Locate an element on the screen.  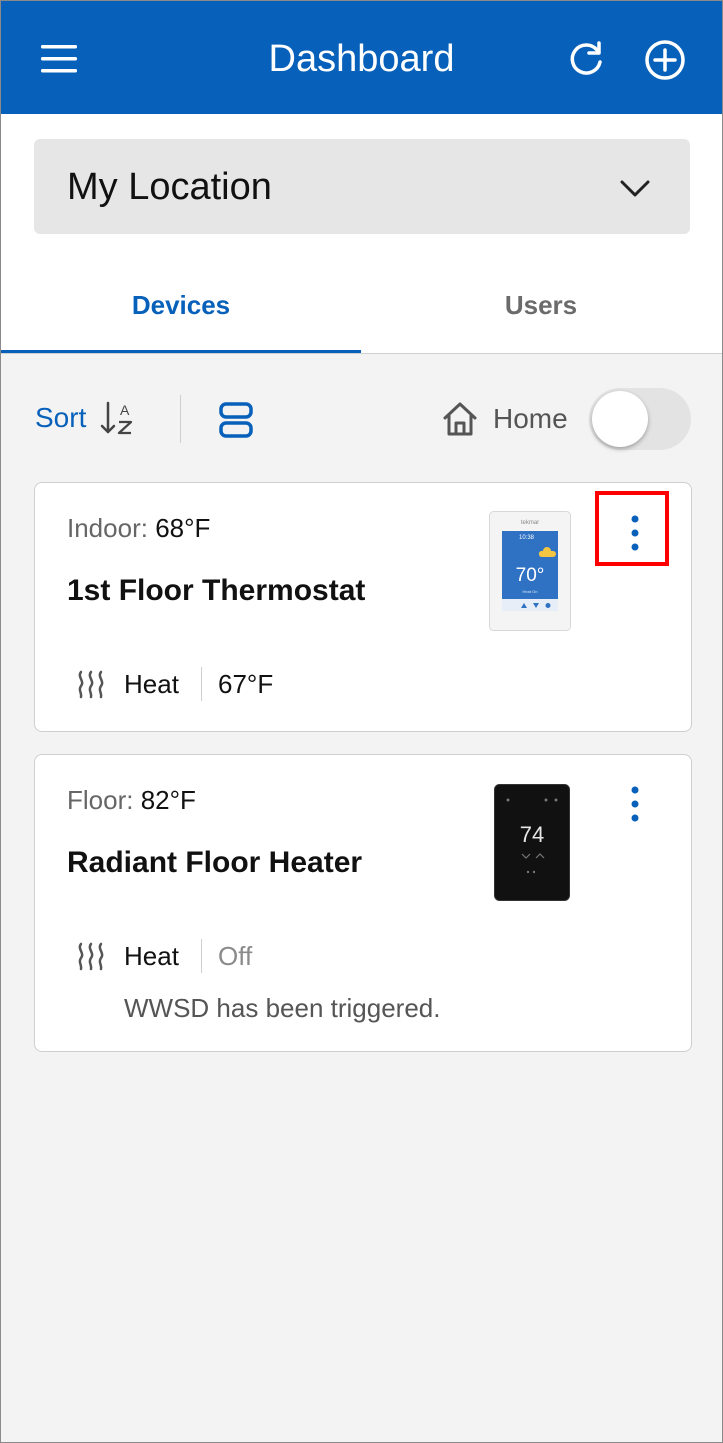
reading-value: 82°F is located at coordinates (168, 800).